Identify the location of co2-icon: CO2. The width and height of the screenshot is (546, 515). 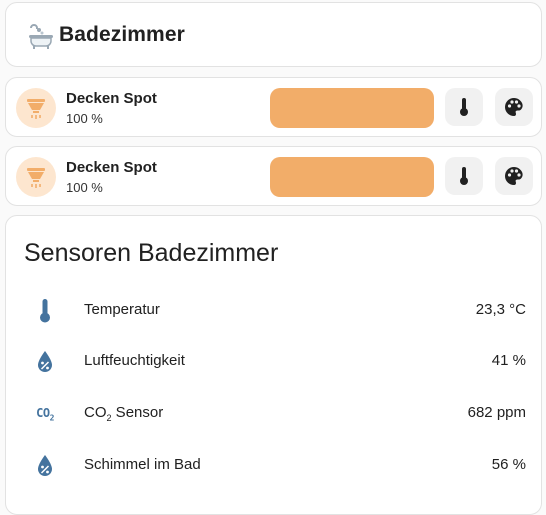
(45, 414).